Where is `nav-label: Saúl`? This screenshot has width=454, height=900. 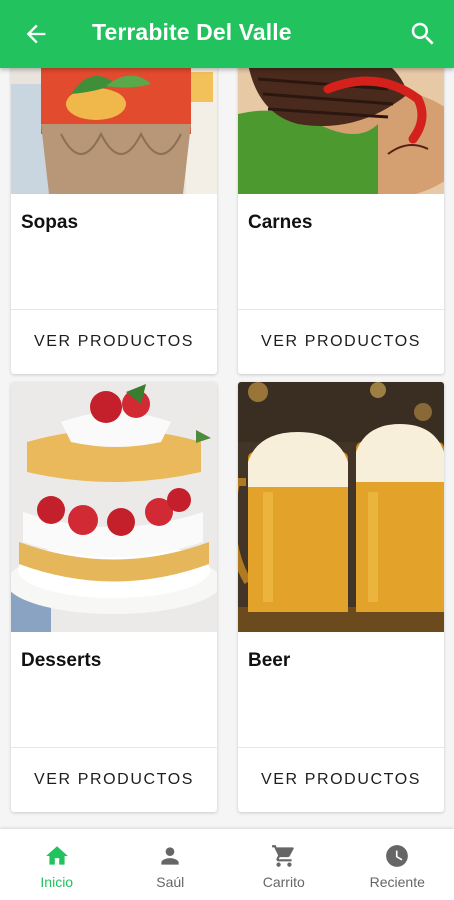
nav-label: Saúl is located at coordinates (170, 882).